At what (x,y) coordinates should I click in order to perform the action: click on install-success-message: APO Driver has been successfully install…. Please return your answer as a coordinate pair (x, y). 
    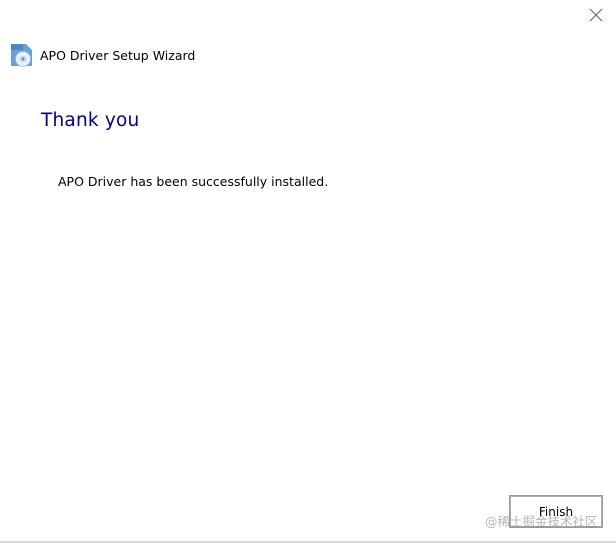
    Looking at the image, I should click on (193, 181).